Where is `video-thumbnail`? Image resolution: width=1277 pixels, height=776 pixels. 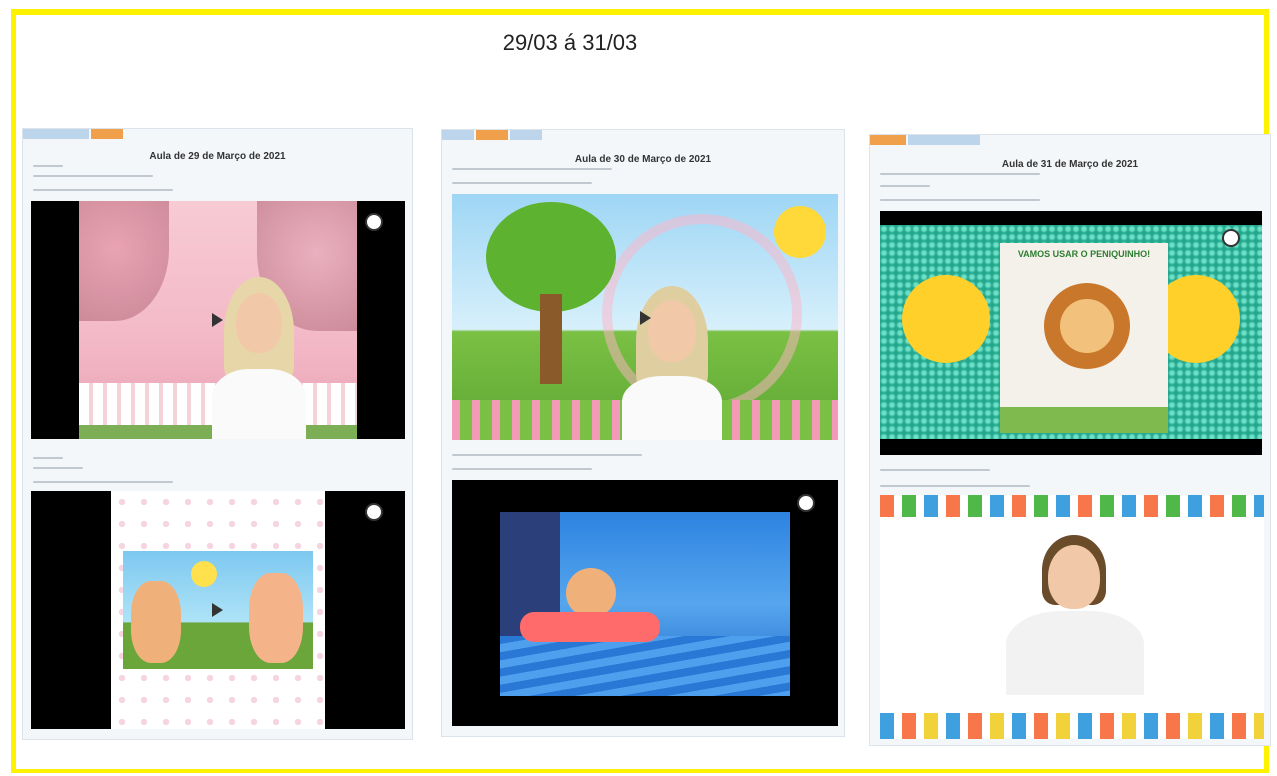
video-thumbnail is located at coordinates (645, 604).